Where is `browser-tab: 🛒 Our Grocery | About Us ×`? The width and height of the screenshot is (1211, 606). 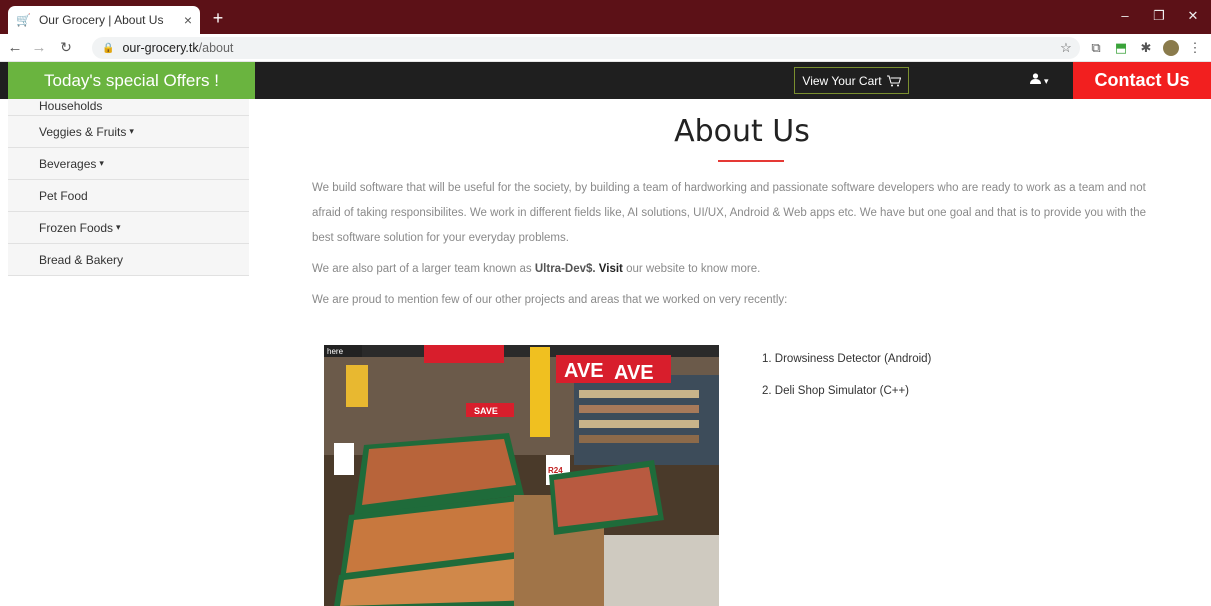
browser-tab: 🛒 Our Grocery | About Us × is located at coordinates (104, 20).